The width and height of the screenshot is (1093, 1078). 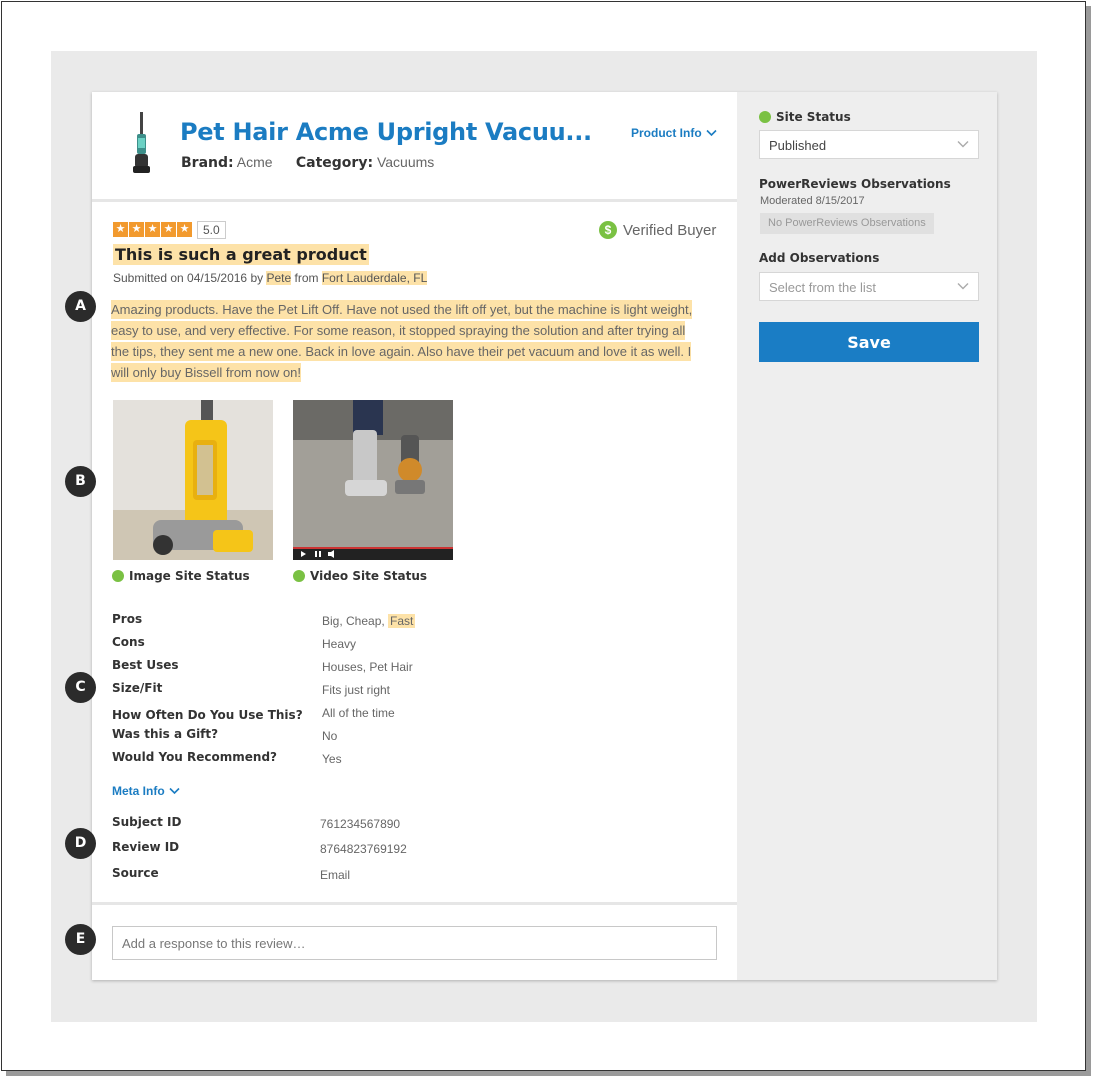 What do you see at coordinates (869, 342) in the screenshot?
I see `save-button: Save` at bounding box center [869, 342].